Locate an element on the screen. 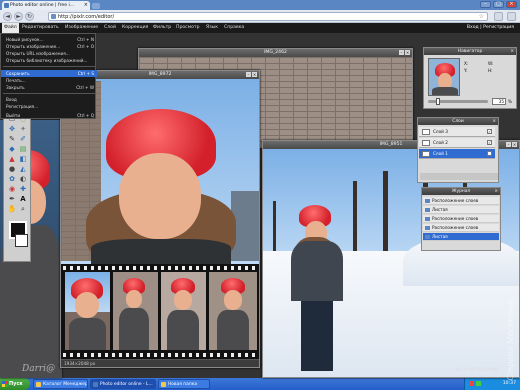 The height and width of the screenshot is (390, 520). folder-icon is located at coordinates (163, 384).